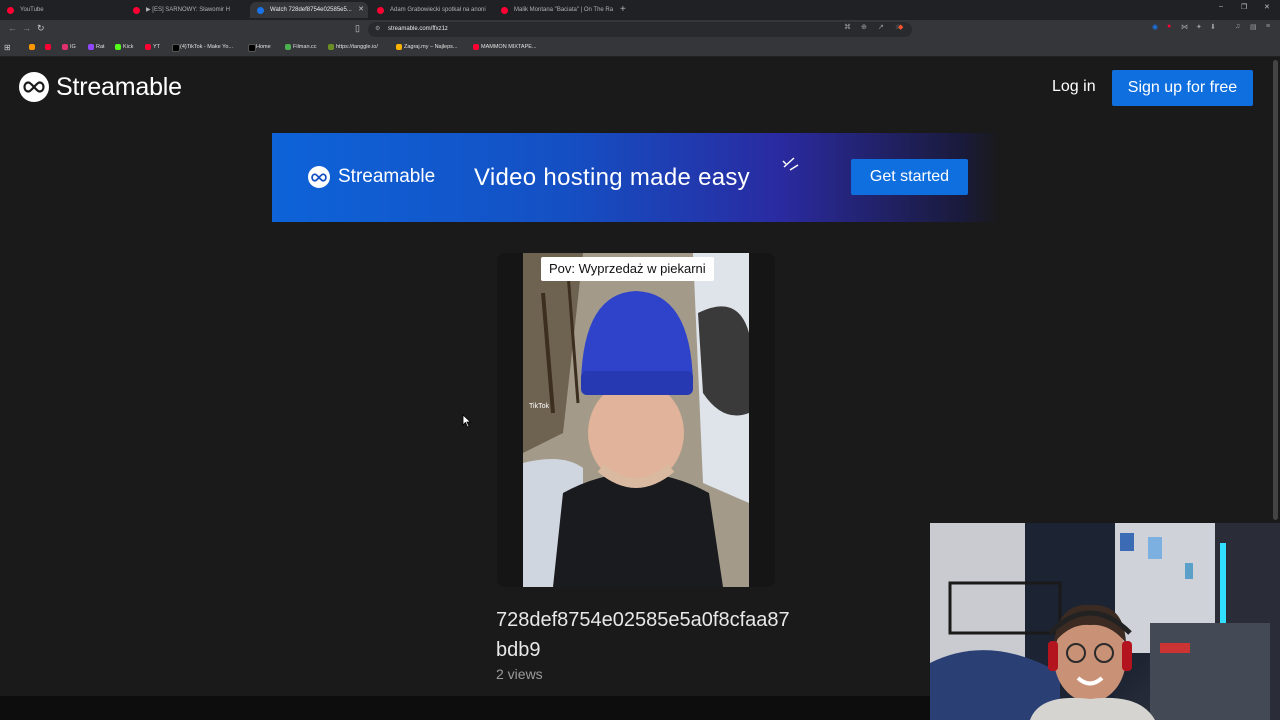 The height and width of the screenshot is (720, 1280). I want to click on zoom-icon: ⊕, so click(864, 27).